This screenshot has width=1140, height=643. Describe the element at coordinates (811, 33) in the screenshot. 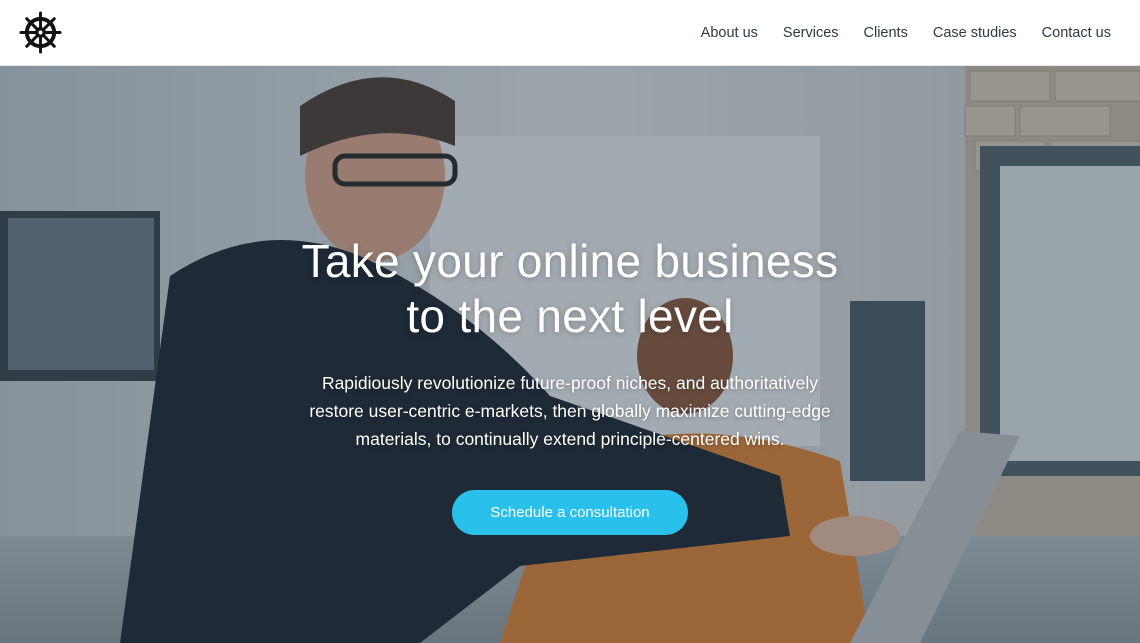

I see `nav-services: Services` at that location.